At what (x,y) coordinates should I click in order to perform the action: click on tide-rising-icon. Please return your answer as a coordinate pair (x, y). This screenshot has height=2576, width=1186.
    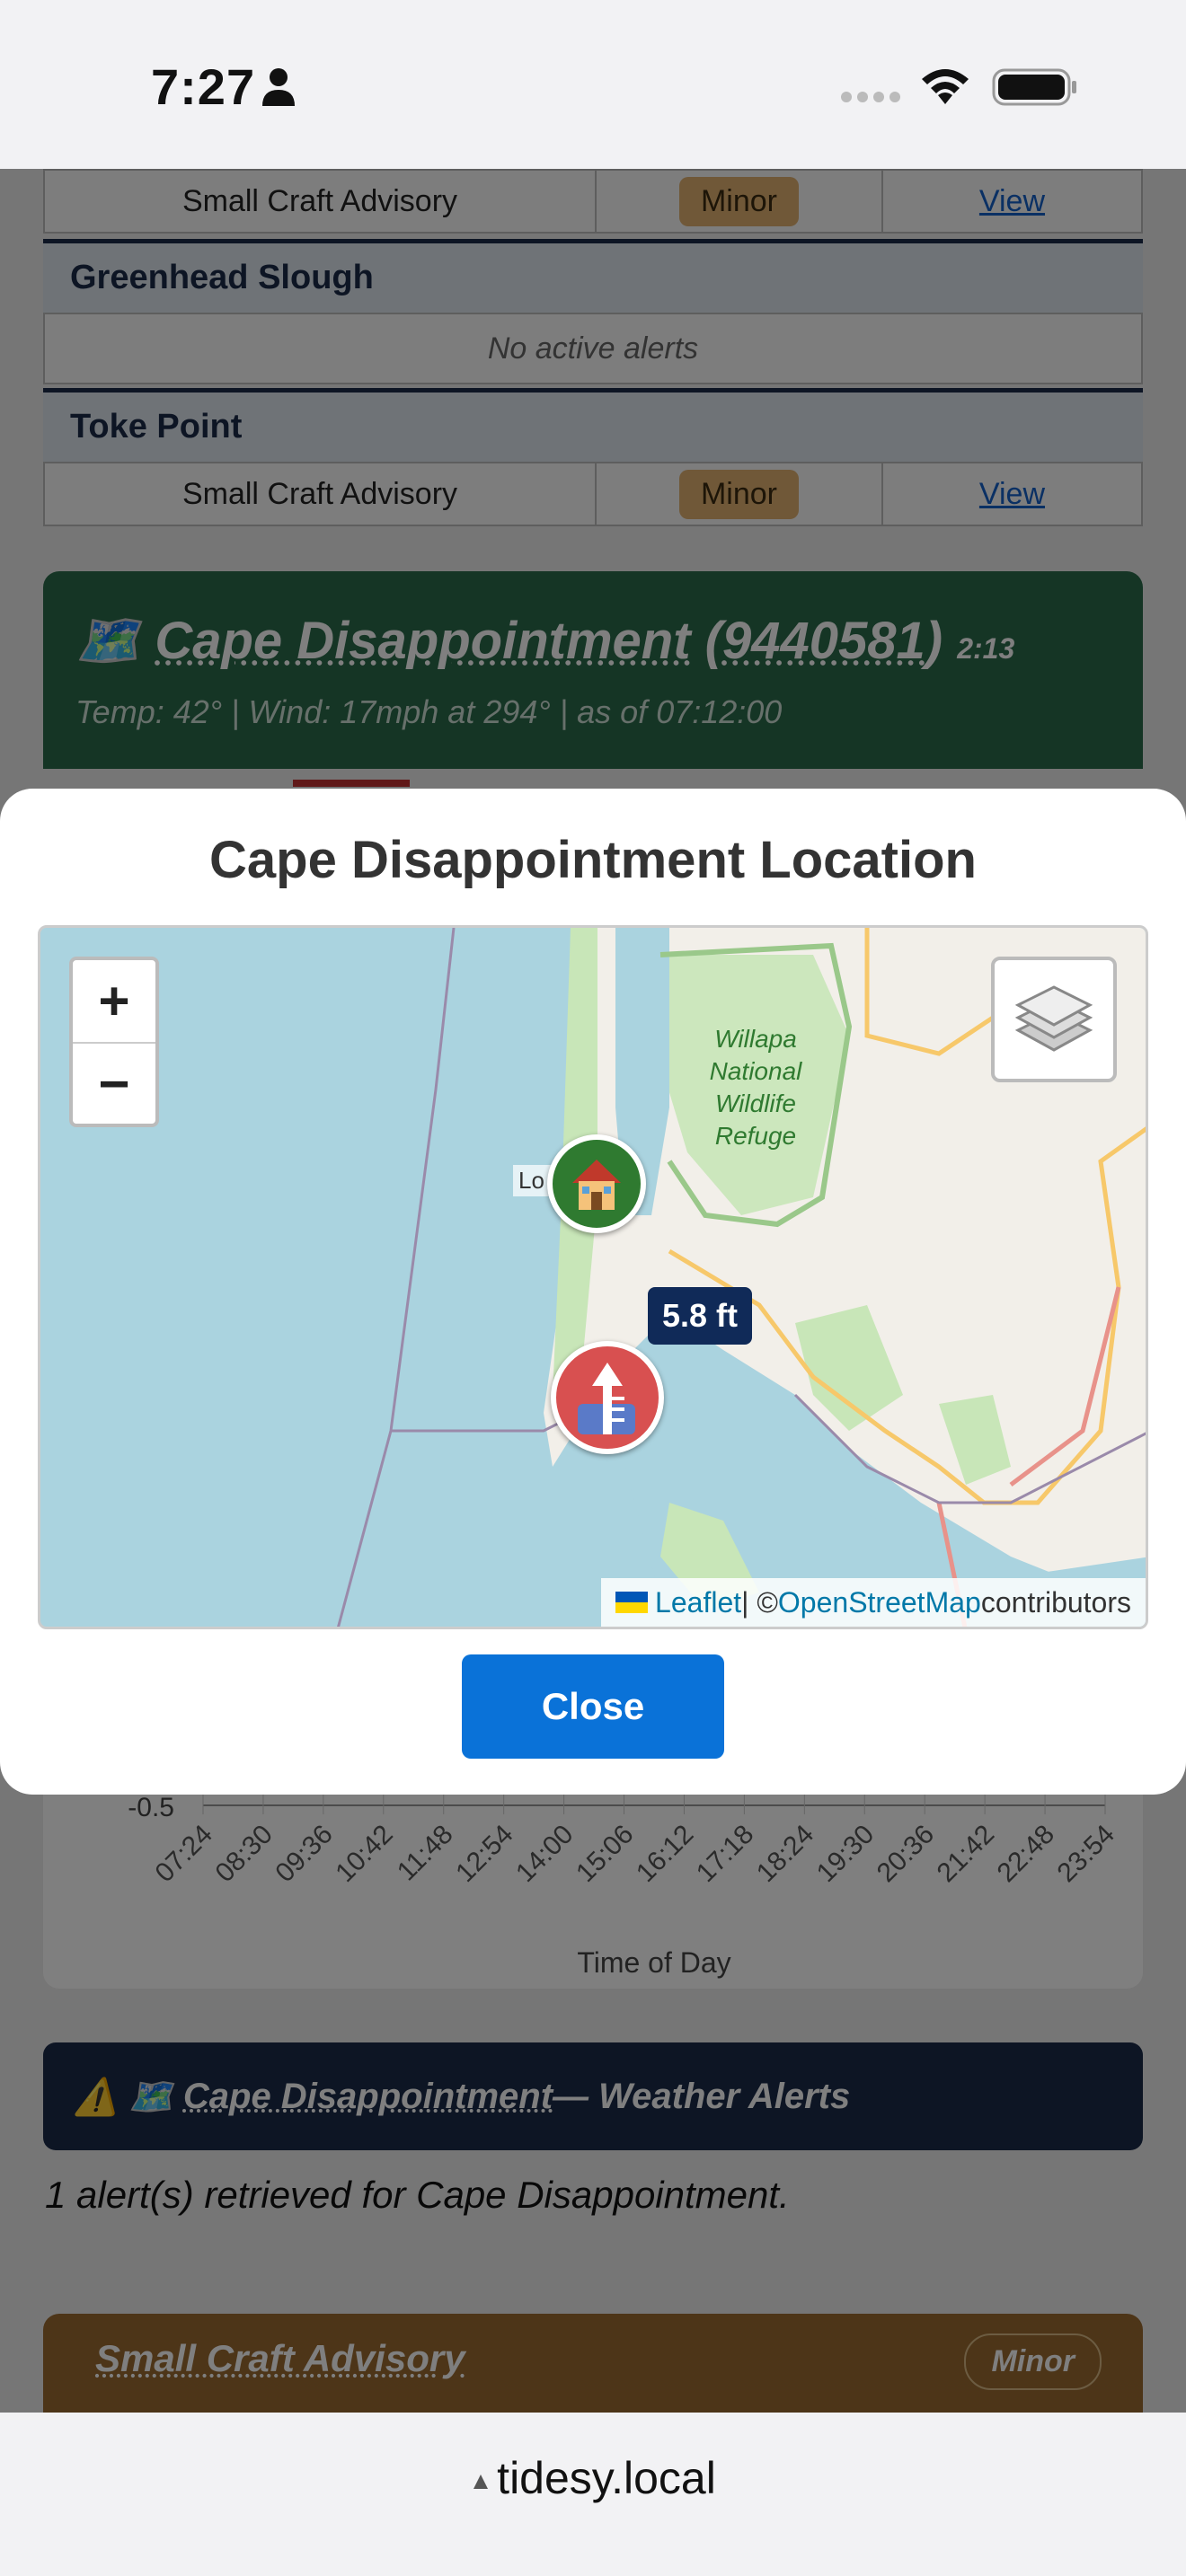
    Looking at the image, I should click on (606, 1398).